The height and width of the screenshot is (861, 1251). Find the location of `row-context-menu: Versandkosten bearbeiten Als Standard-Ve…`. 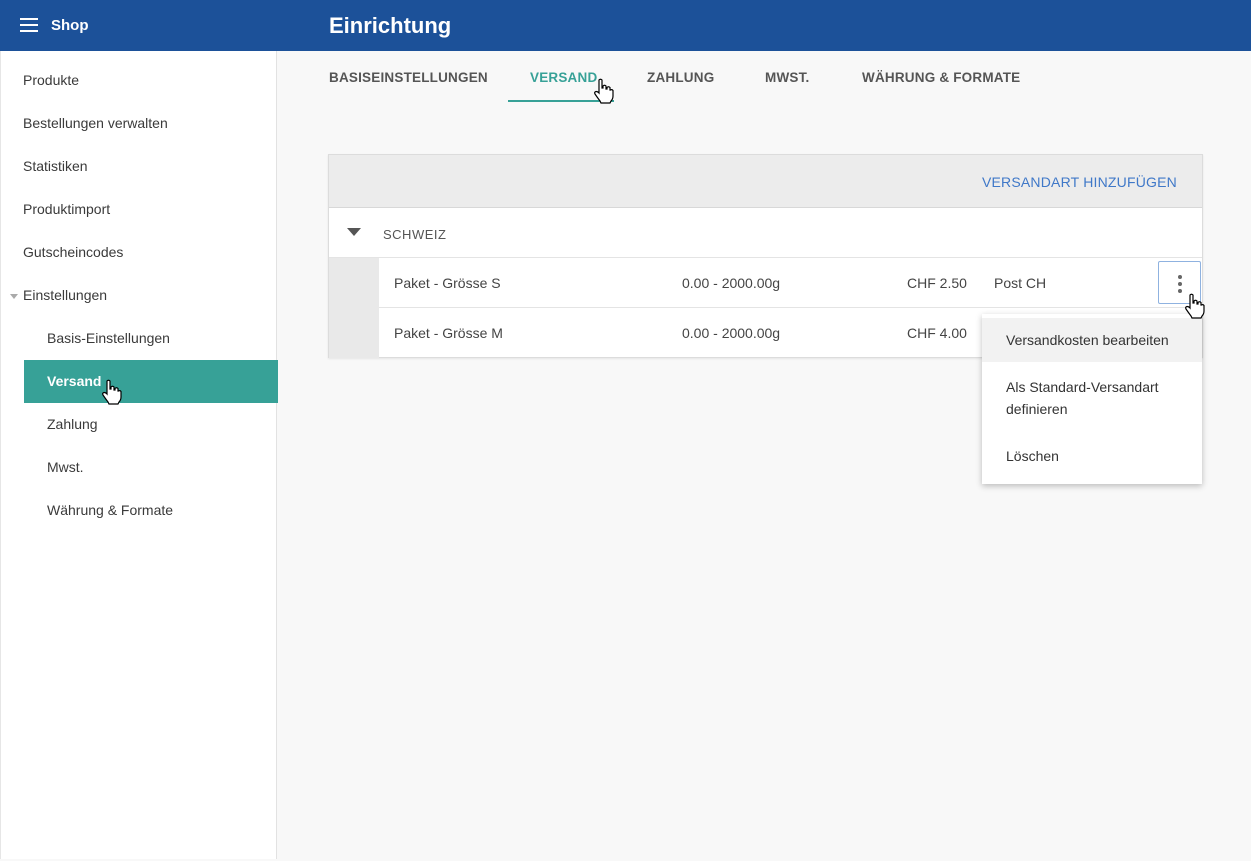

row-context-menu: Versandkosten bearbeiten Als Standard-Ve… is located at coordinates (1092, 399).